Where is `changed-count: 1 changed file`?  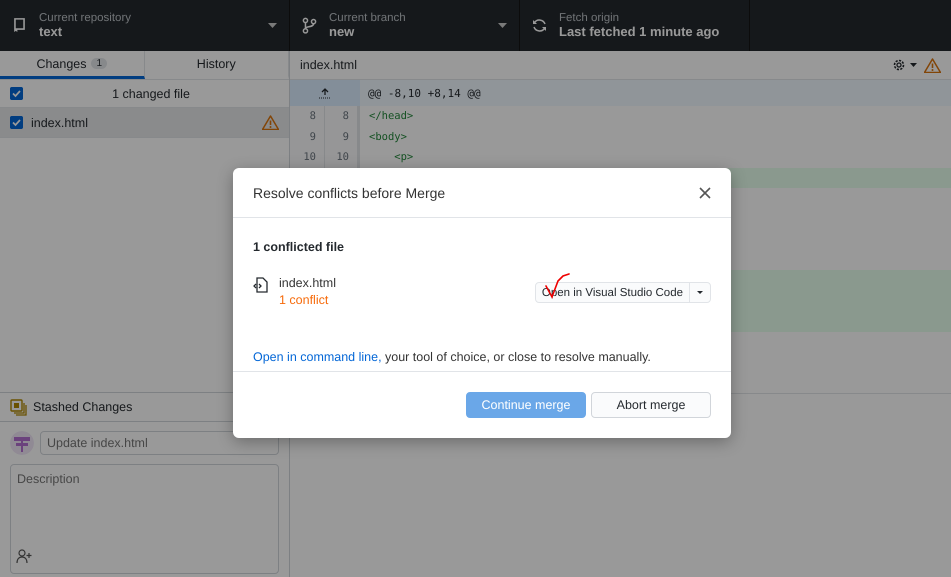 changed-count: 1 changed file is located at coordinates (151, 93).